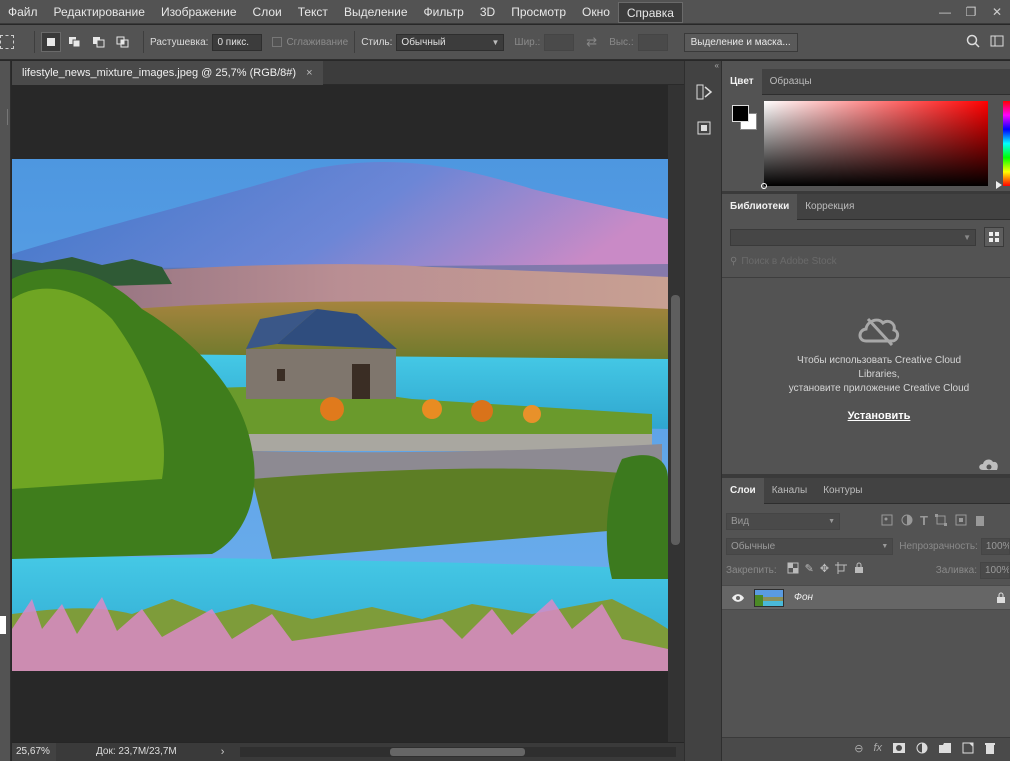 The image size is (1010, 761). Describe the element at coordinates (994, 237) in the screenshot. I see `grid-view-icon` at that location.